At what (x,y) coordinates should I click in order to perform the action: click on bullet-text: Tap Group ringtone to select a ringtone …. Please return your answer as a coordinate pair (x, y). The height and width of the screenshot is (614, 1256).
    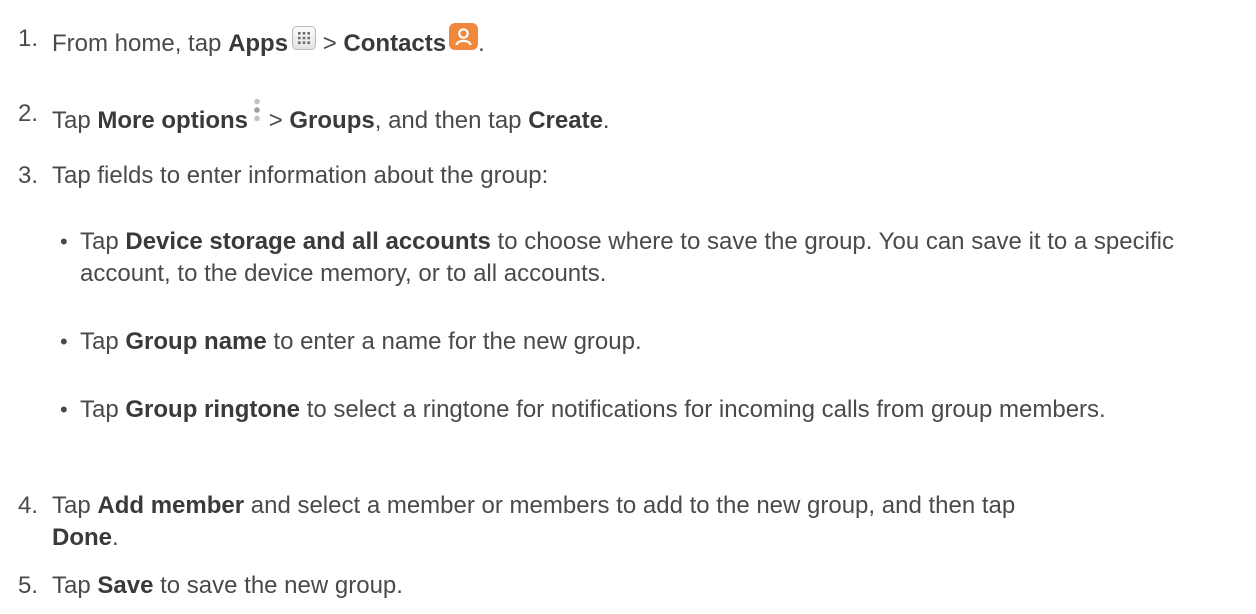
    Looking at the image, I should click on (593, 409).